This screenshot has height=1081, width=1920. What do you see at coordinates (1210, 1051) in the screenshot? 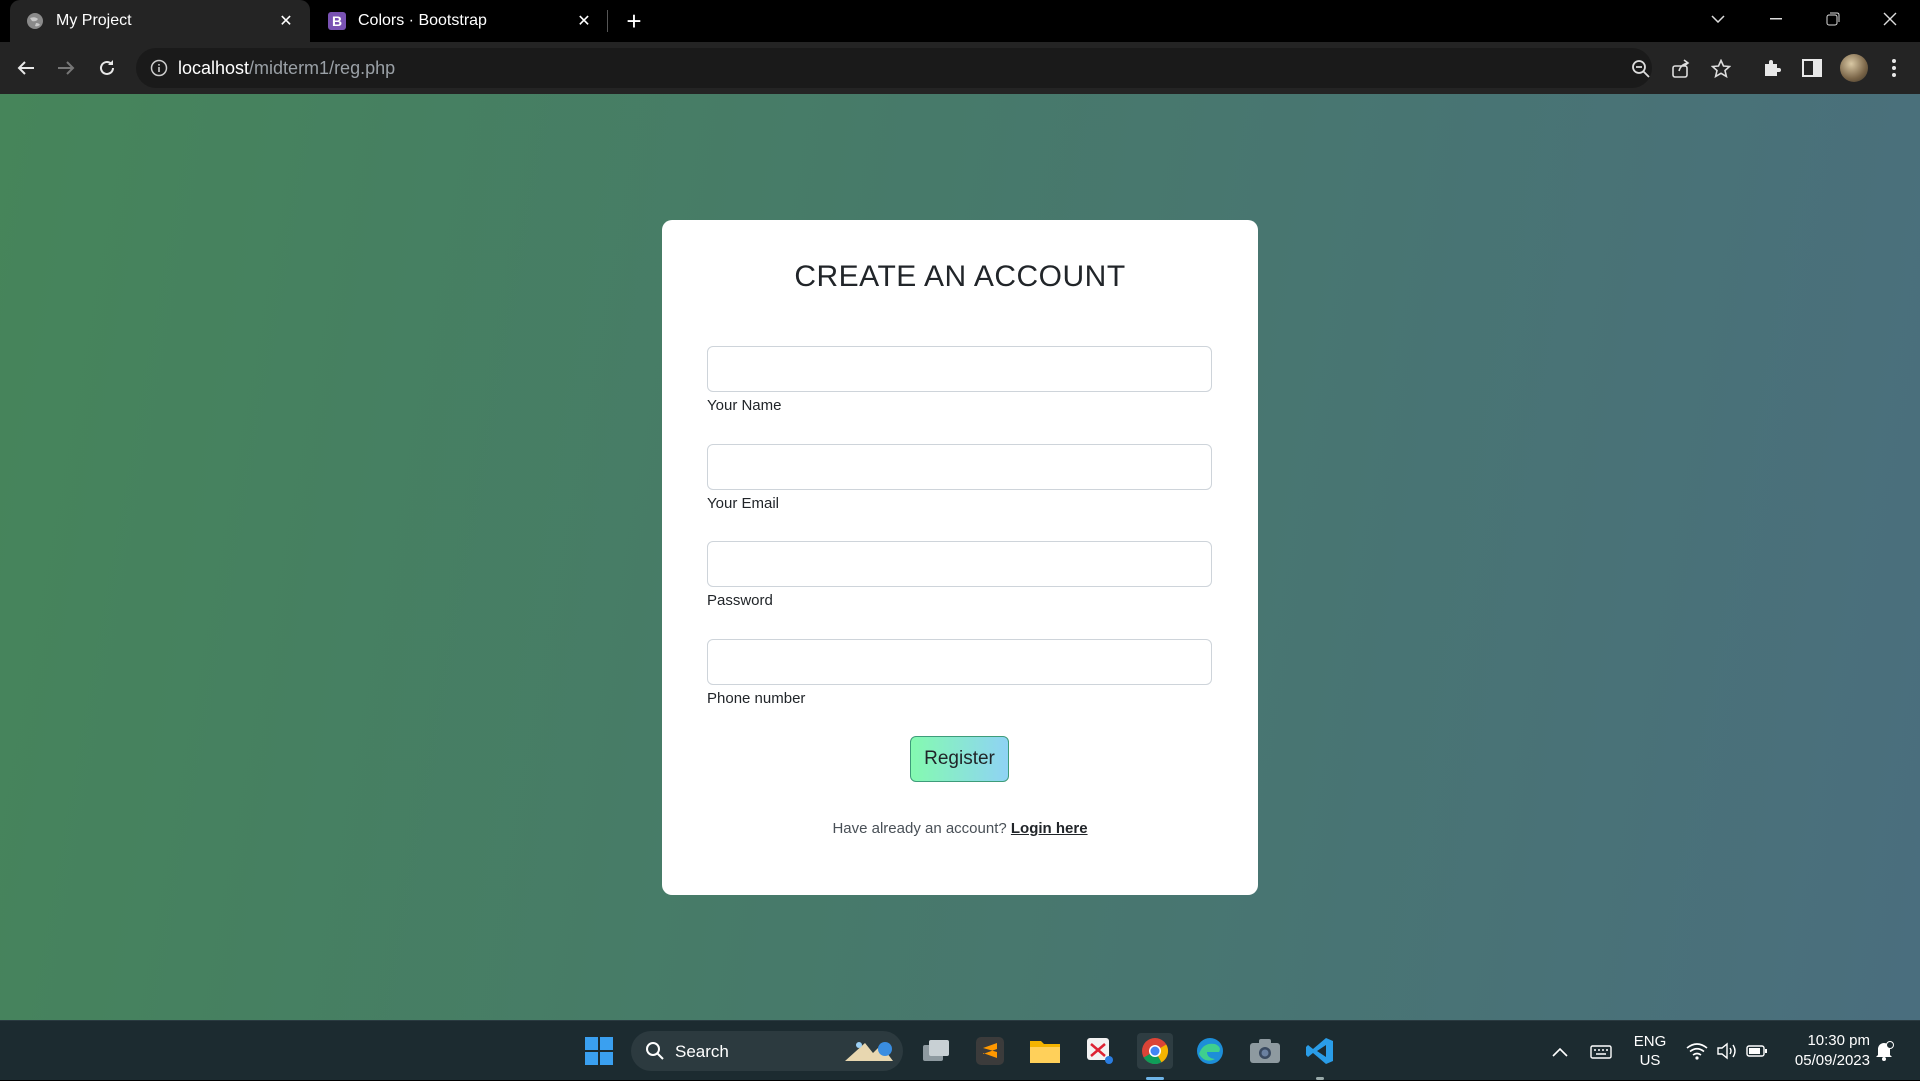
I see `edge-icon` at bounding box center [1210, 1051].